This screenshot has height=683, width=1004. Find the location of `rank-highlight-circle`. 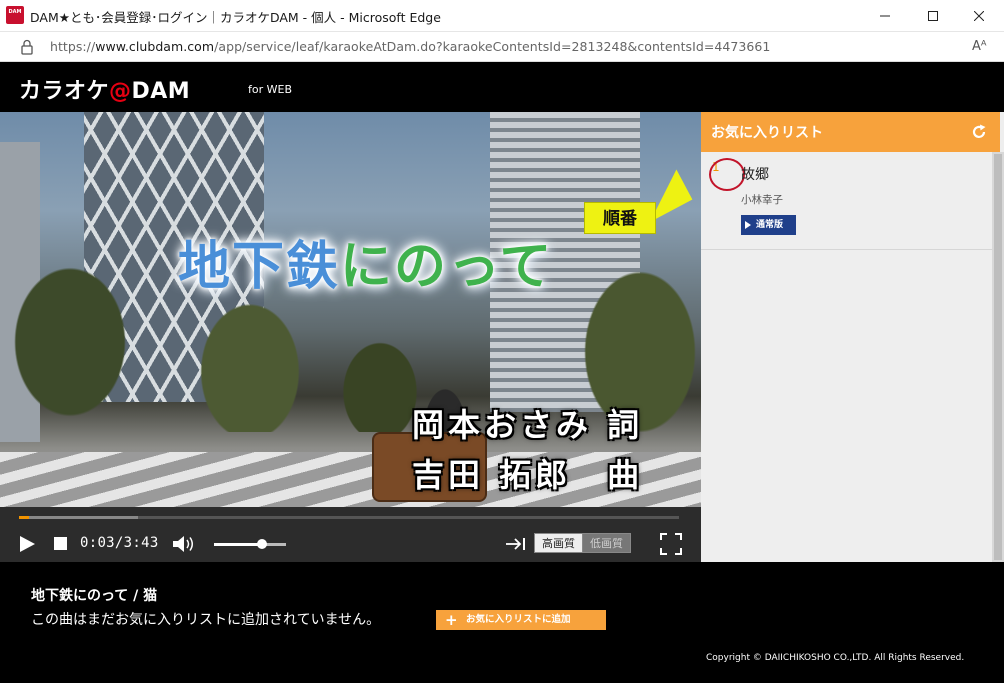

rank-highlight-circle is located at coordinates (727, 174).